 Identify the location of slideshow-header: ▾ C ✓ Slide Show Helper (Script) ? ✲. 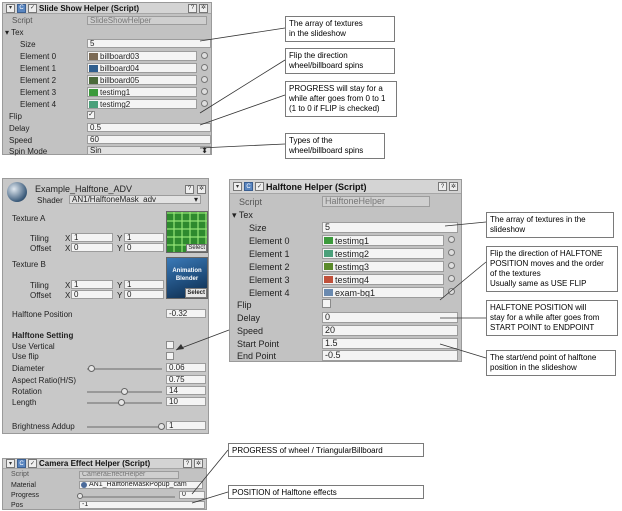
(107, 8).